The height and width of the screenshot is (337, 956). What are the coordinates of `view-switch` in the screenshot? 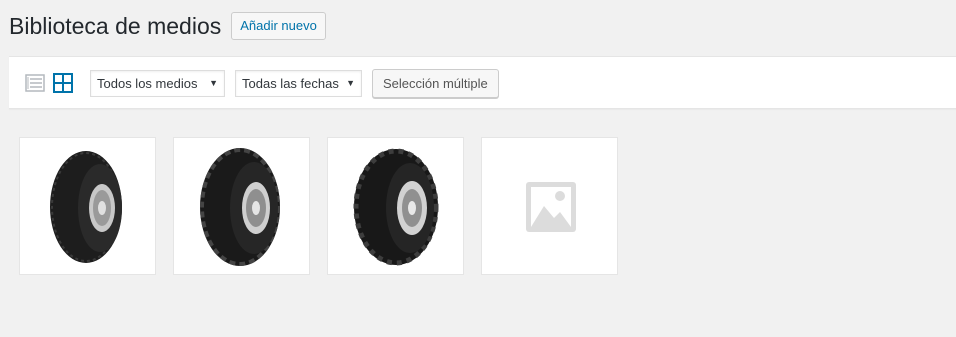 It's located at (49, 83).